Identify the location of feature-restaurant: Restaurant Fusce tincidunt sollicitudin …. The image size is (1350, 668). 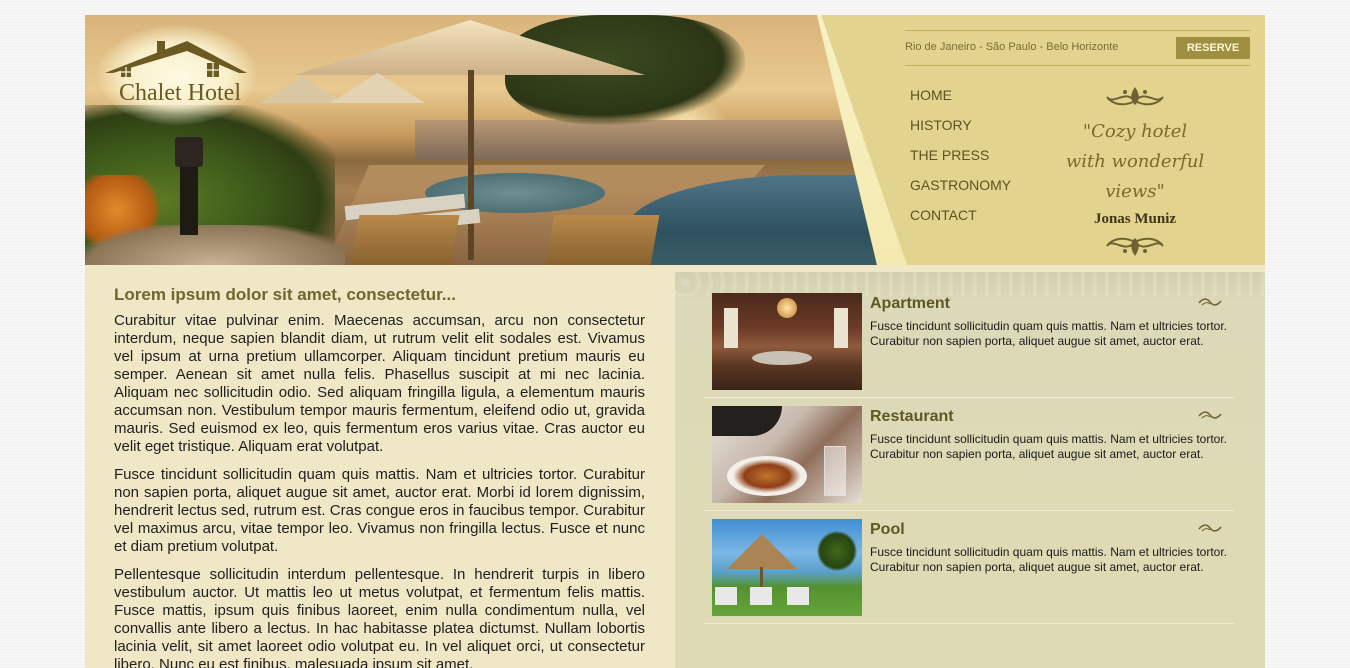
(969, 454).